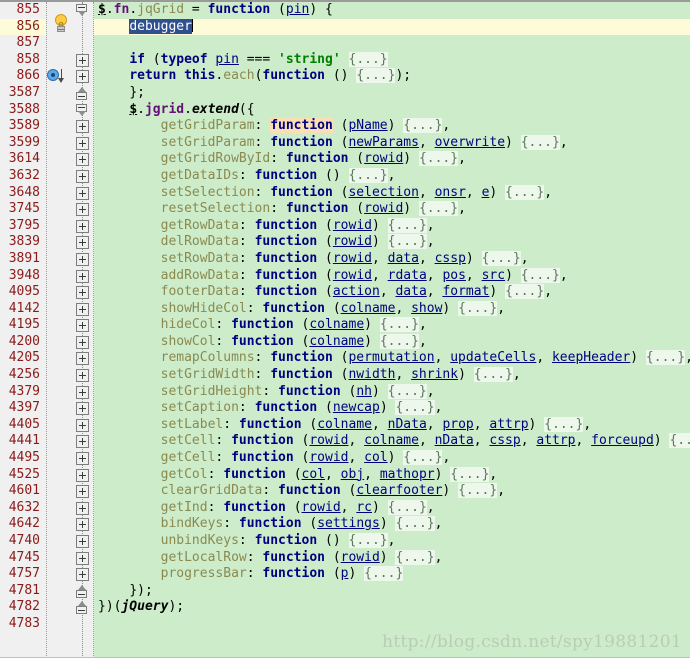  I want to click on line-code: $.jgrid.extend({, so click(392, 110).